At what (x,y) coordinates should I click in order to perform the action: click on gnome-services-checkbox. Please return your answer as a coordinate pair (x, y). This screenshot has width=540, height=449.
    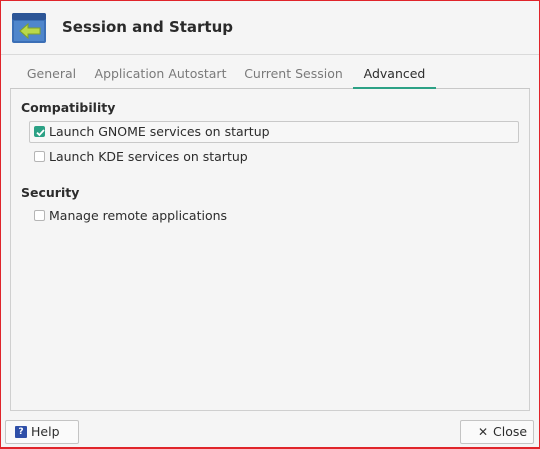
    Looking at the image, I should click on (39, 131).